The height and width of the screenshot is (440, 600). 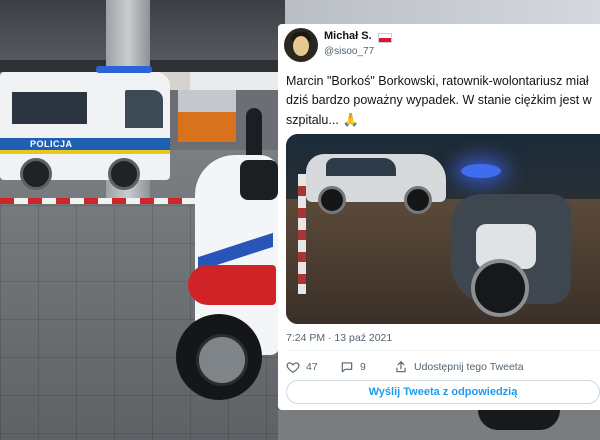 I want to click on emergency-light, so click(x=481, y=171).